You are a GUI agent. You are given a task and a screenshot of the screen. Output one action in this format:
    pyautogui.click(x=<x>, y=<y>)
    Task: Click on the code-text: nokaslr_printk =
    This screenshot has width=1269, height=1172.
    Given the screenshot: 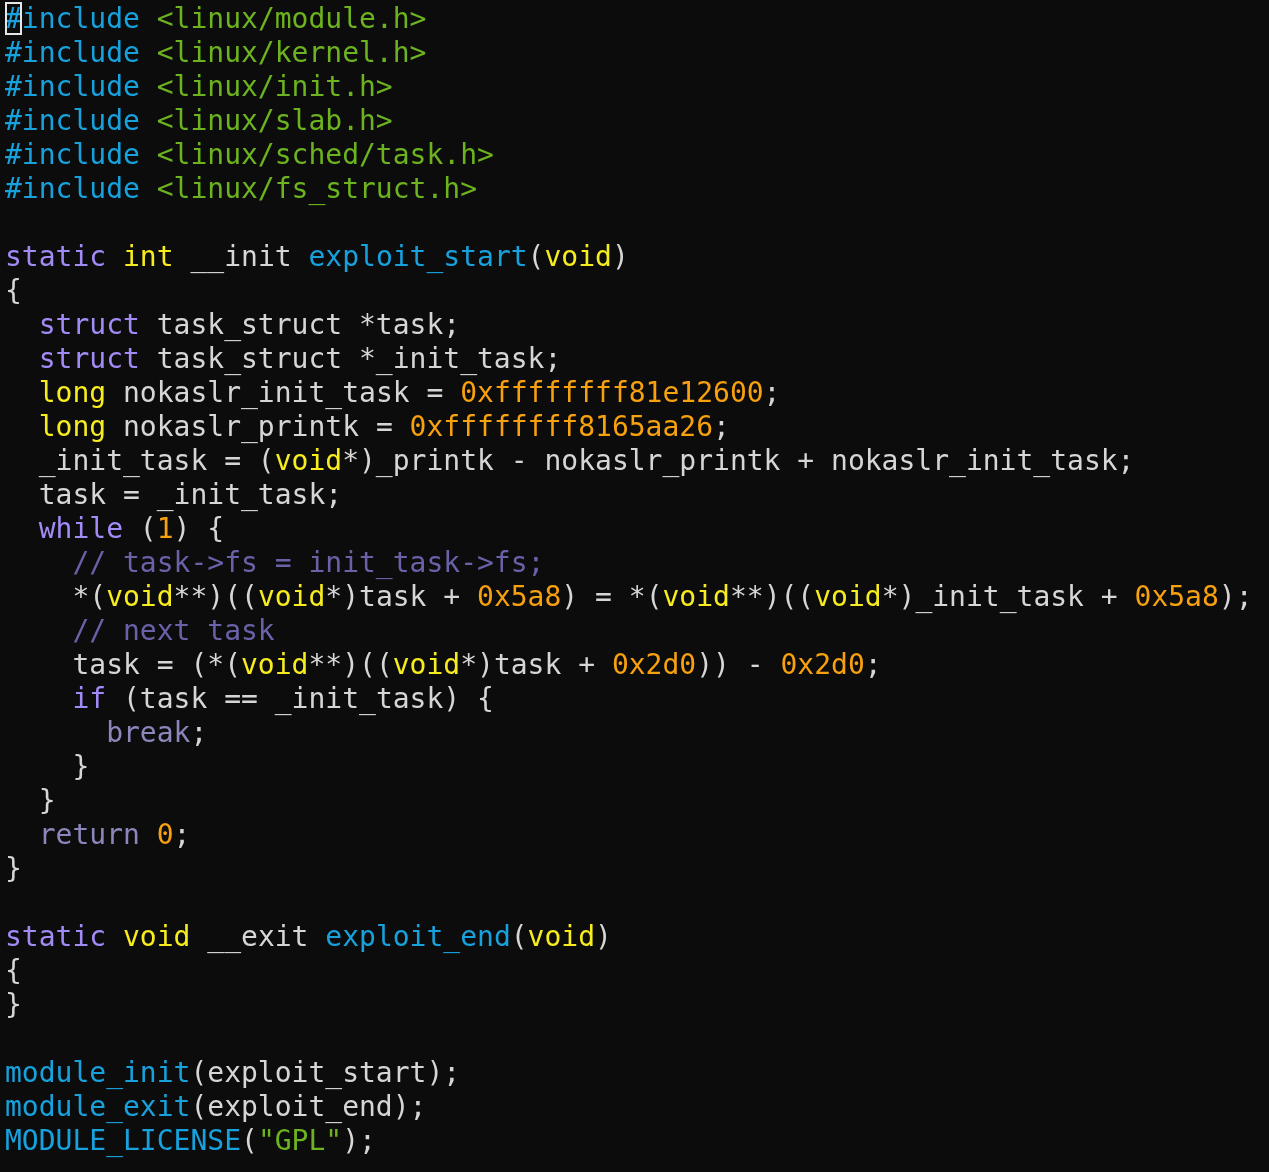 What is the action you would take?
    pyautogui.click(x=258, y=426)
    